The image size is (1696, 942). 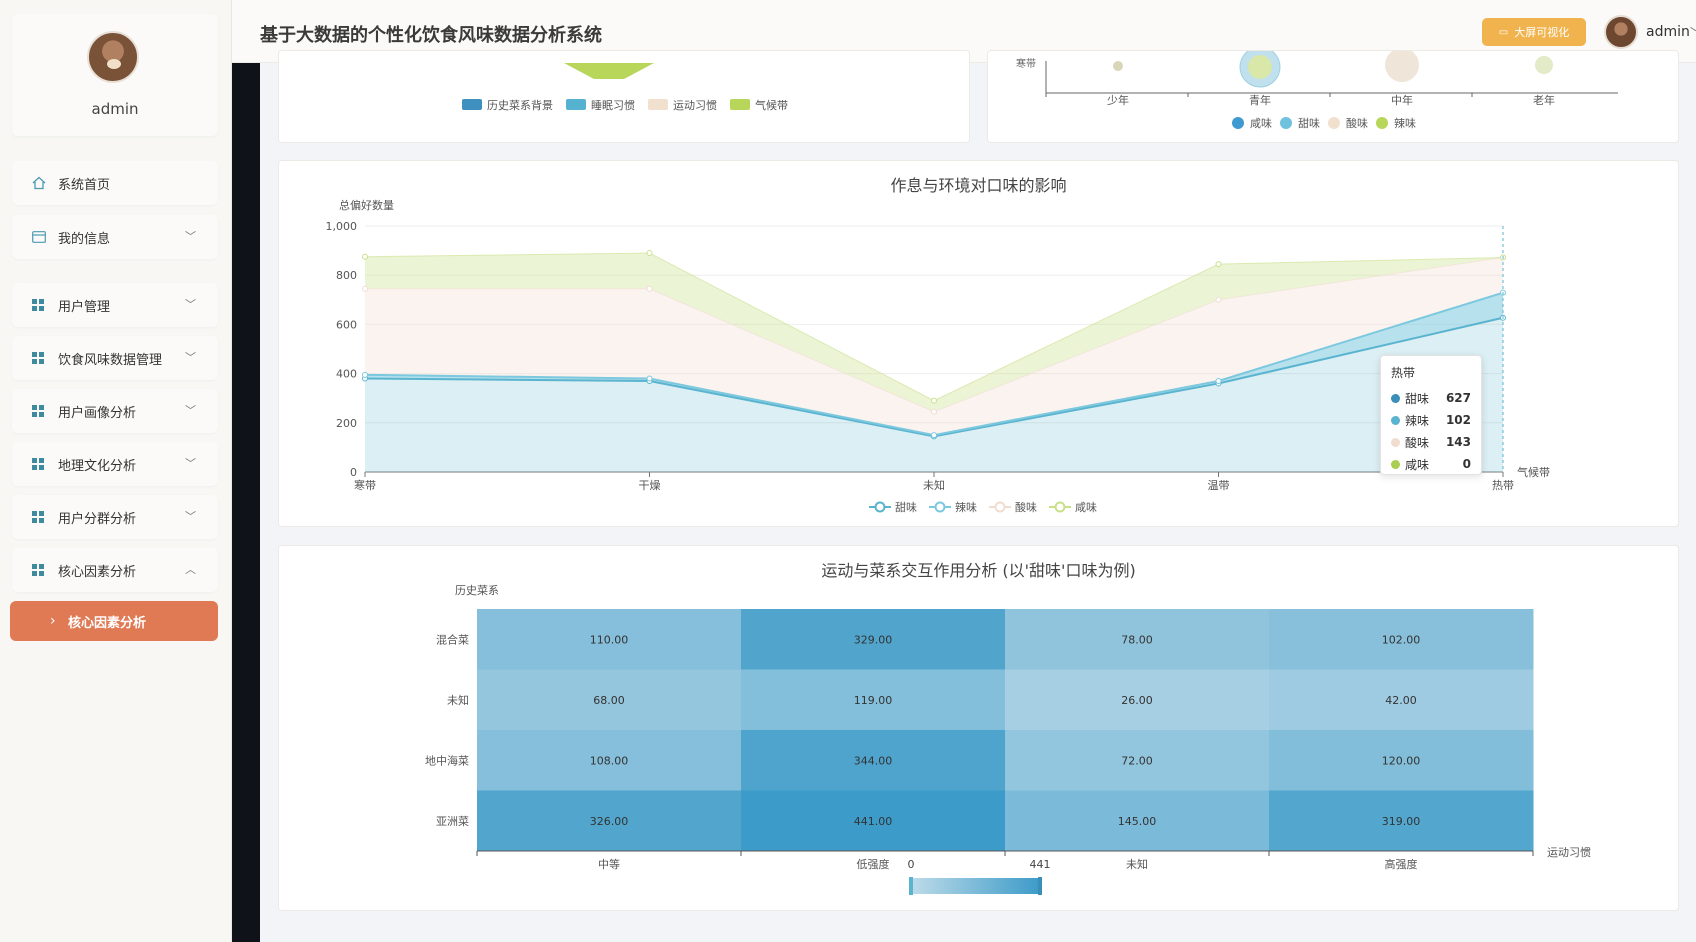 What do you see at coordinates (1401, 864) in the screenshot?
I see `x-tick-label: 高强度` at bounding box center [1401, 864].